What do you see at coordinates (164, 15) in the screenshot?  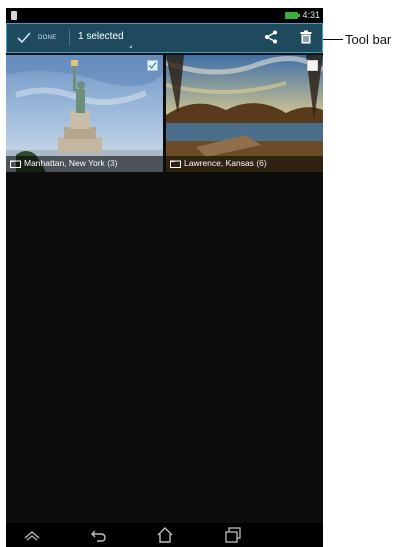 I see `status-bar: 4:31` at bounding box center [164, 15].